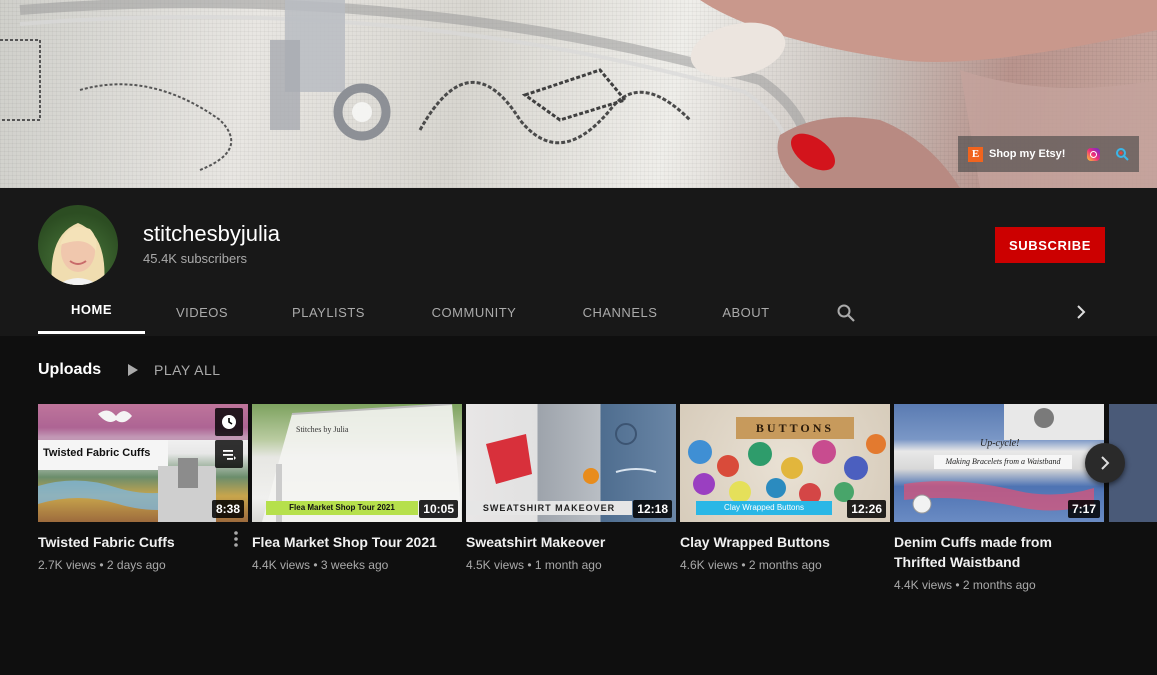 This screenshot has width=1157, height=675. What do you see at coordinates (495, 565) in the screenshot?
I see `view-count: 4.5K views` at bounding box center [495, 565].